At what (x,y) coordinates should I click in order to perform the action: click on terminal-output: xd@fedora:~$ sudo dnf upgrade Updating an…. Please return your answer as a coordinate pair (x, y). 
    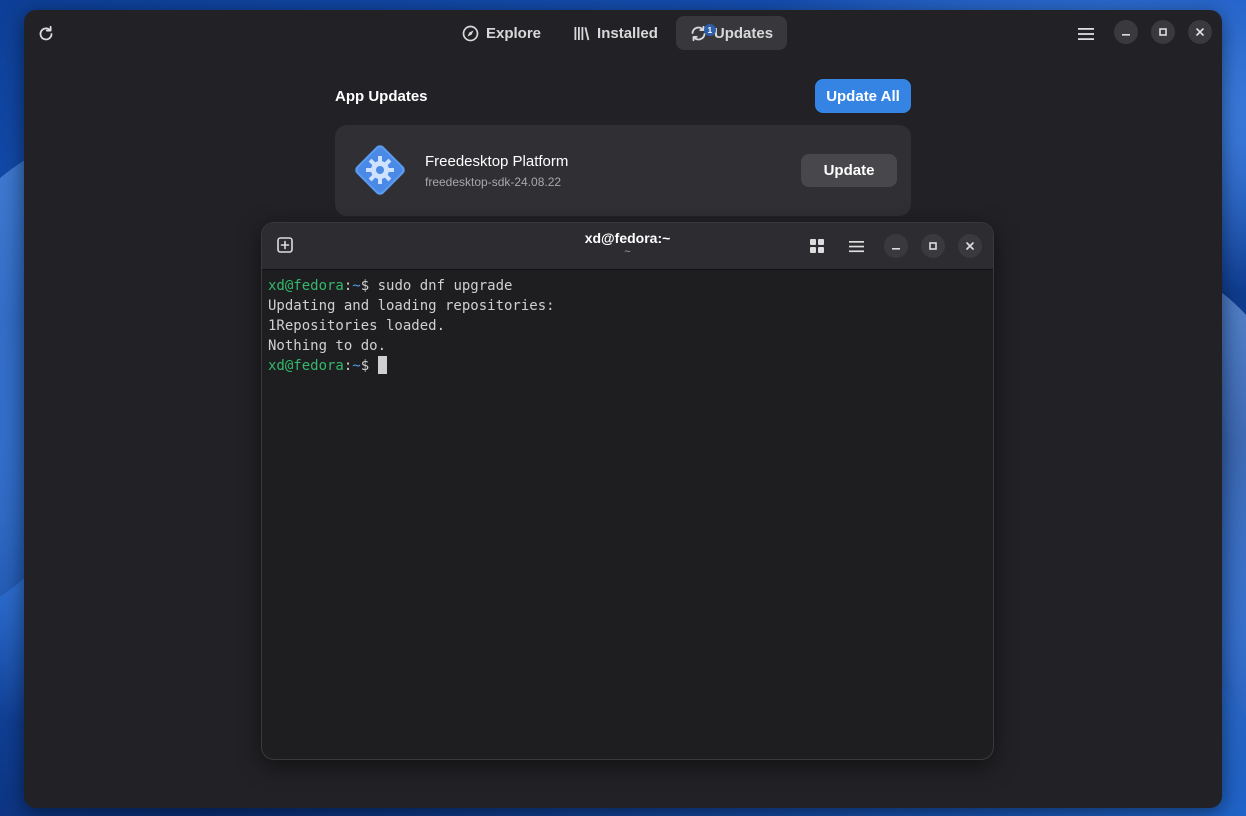
    Looking at the image, I should click on (411, 326).